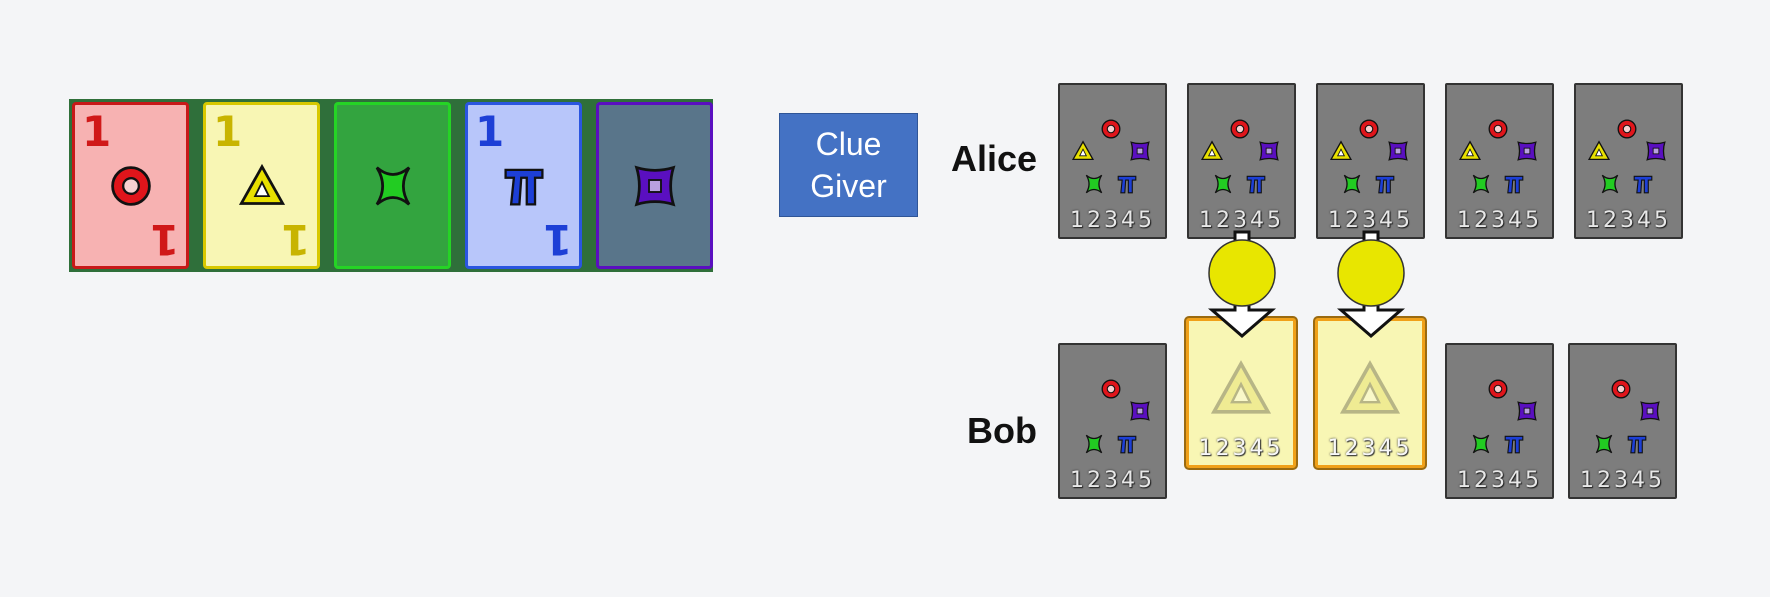  Describe the element at coordinates (1002, 430) in the screenshot. I see `player-name-bob: Bob` at that location.